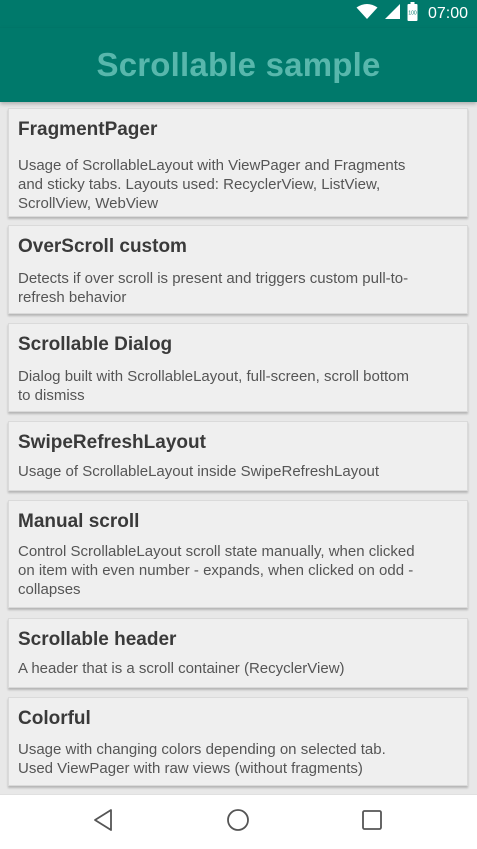  I want to click on app-title: Scrollable sample, so click(238, 64).